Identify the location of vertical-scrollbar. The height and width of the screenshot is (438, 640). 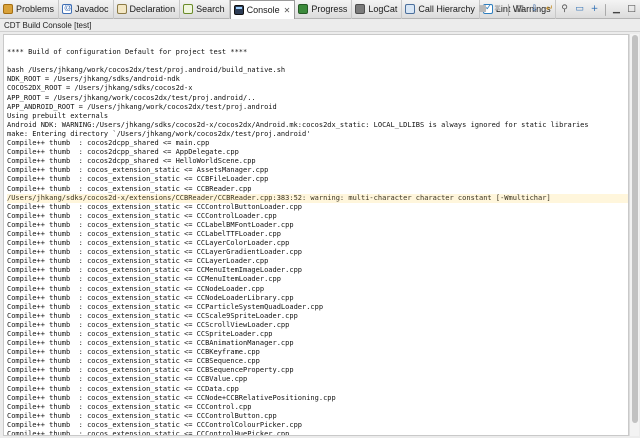
(634, 235).